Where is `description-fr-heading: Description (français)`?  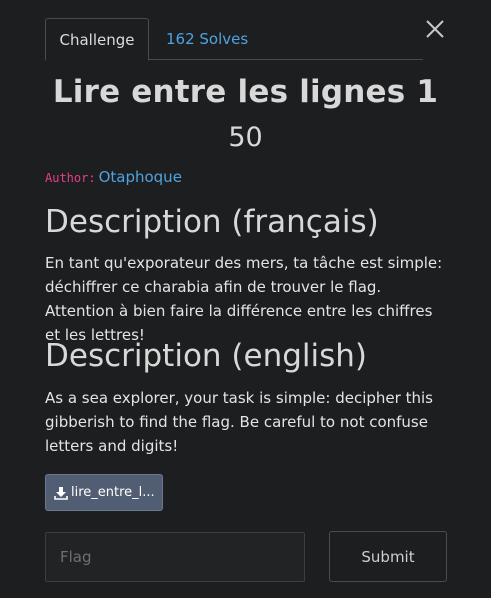
description-fr-heading: Description (français) is located at coordinates (212, 222).